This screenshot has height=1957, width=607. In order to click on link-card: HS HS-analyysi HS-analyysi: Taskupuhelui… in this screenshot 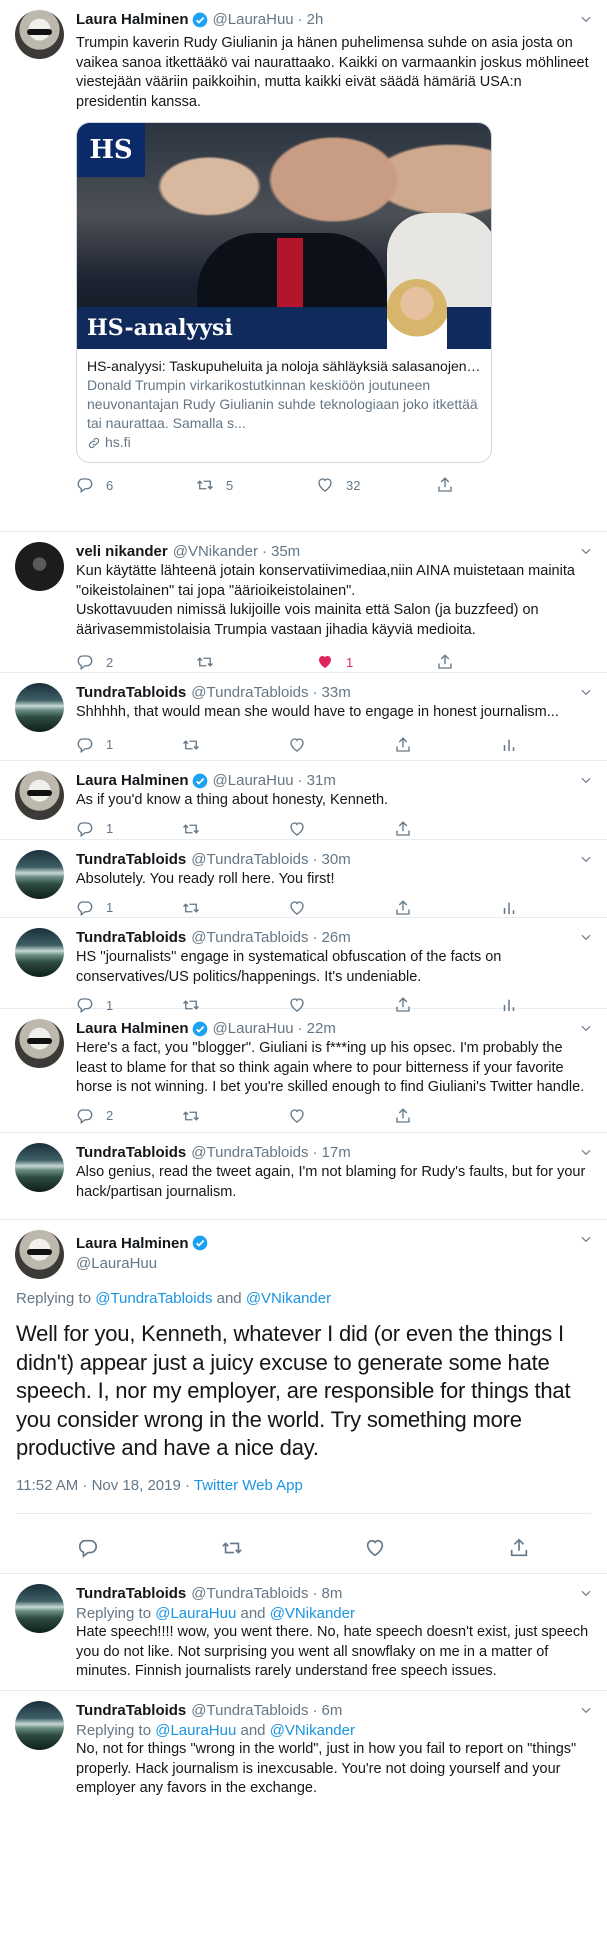, I will do `click(284, 292)`.